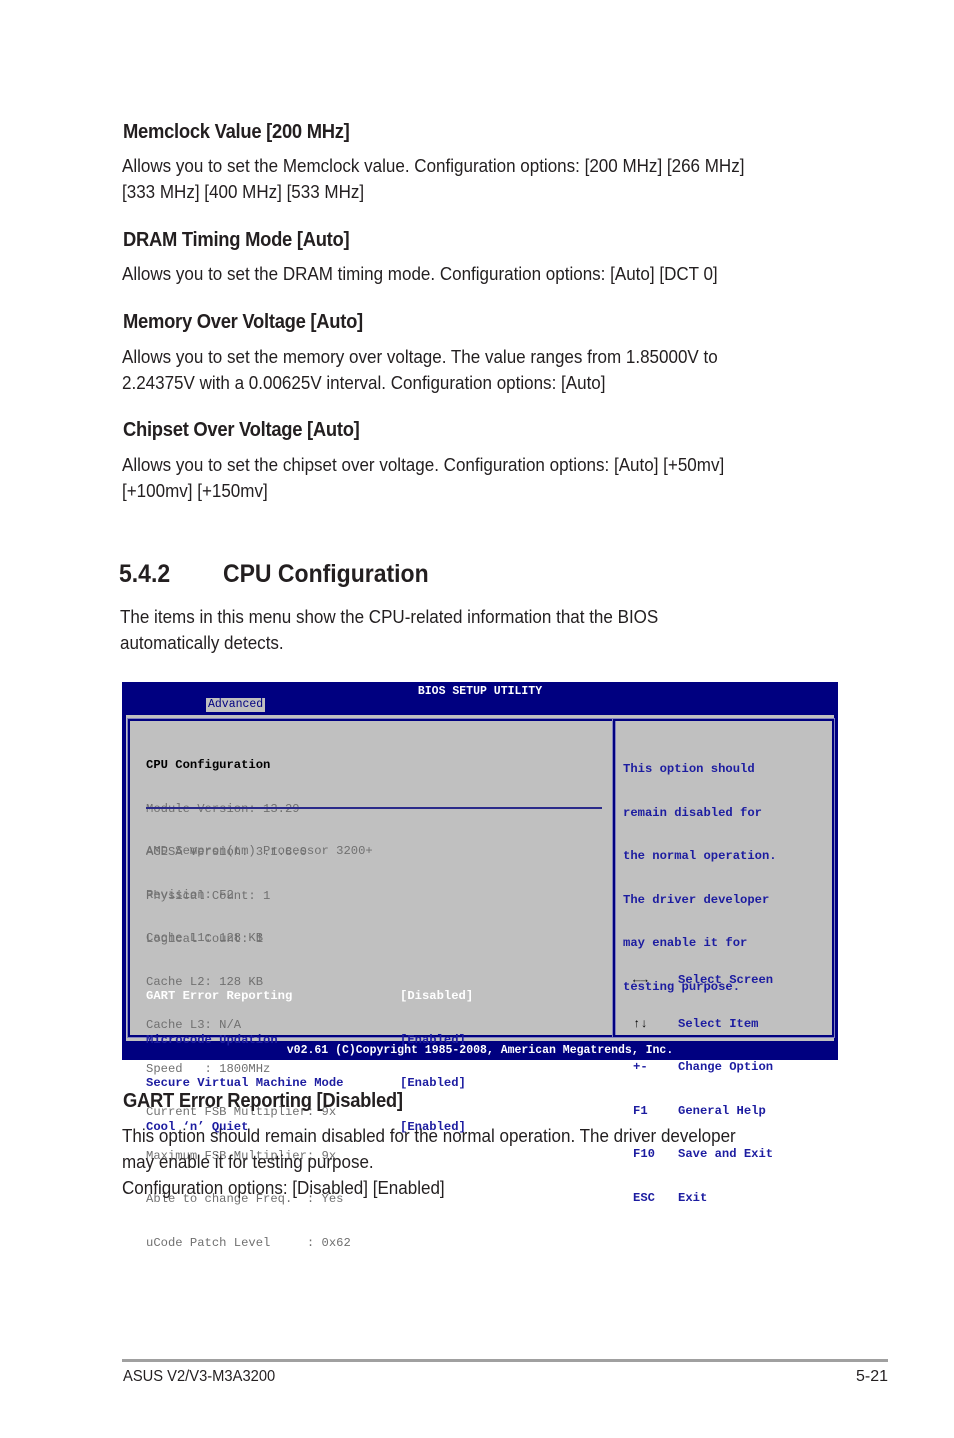 Image resolution: width=954 pixels, height=1438 pixels. I want to click on key-exit: ESC Exit, so click(703, 1198).